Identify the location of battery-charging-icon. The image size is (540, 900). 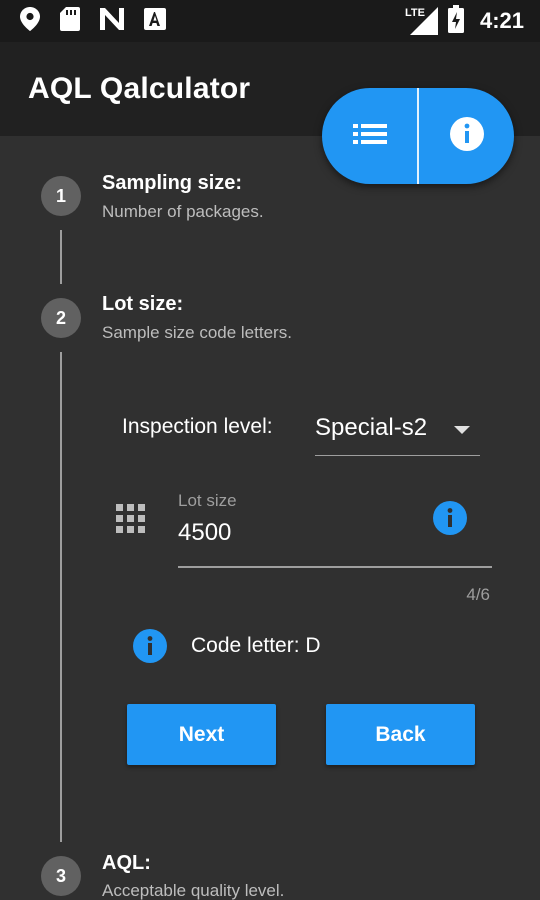
(455, 21).